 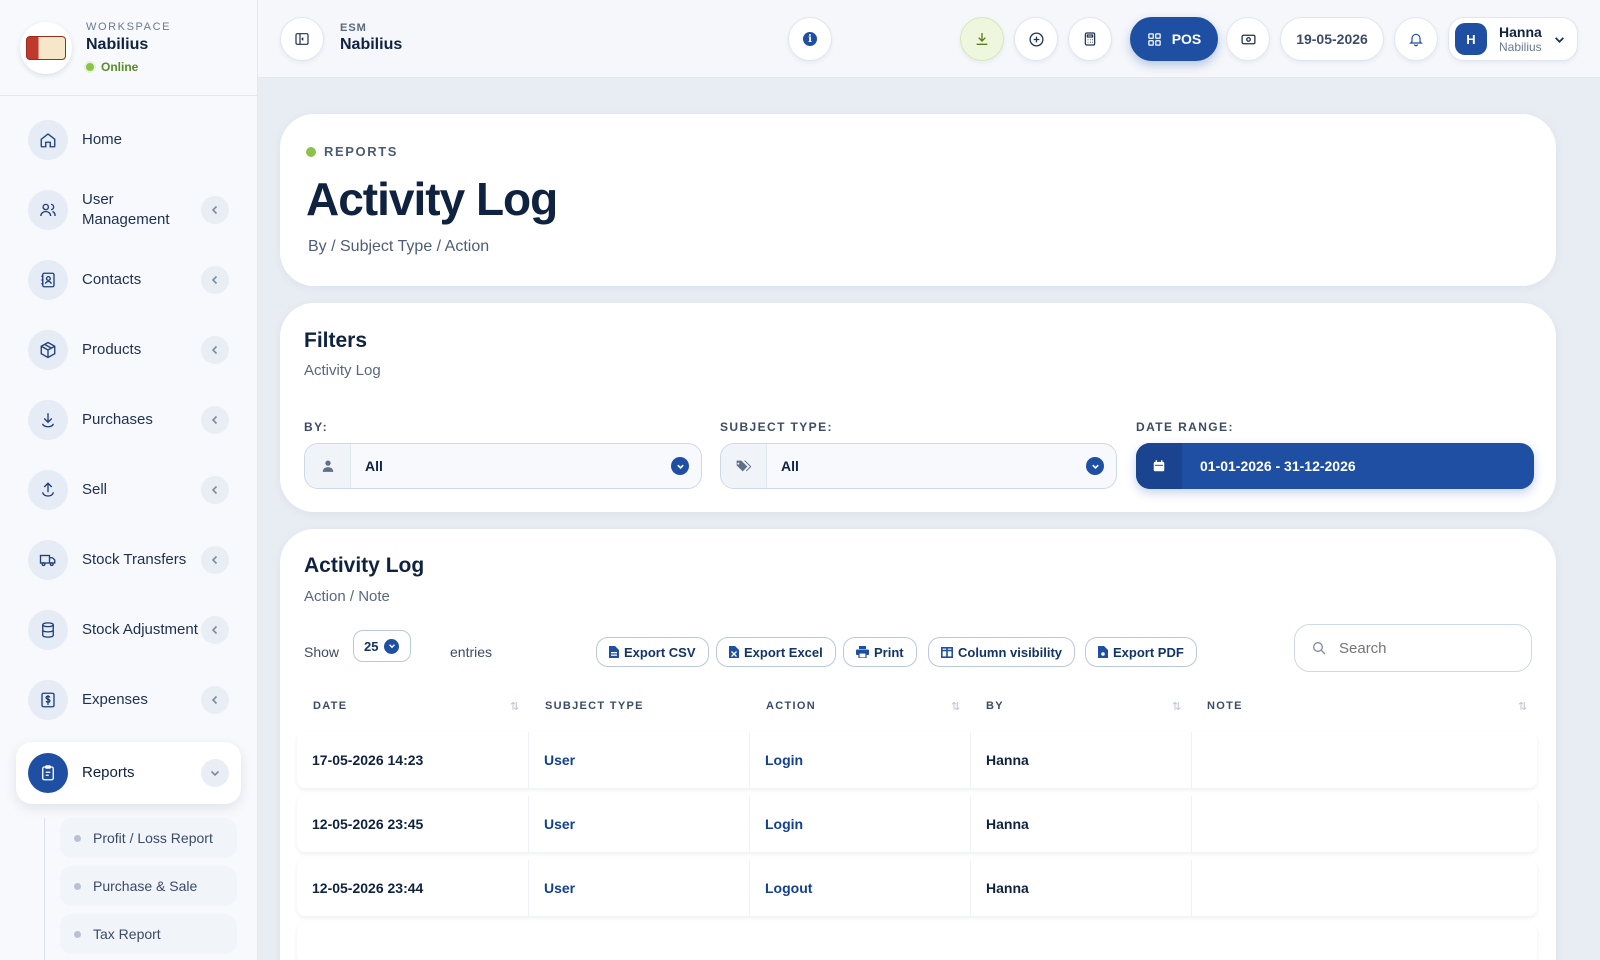 What do you see at coordinates (48, 350) in the screenshot?
I see `box-icon` at bounding box center [48, 350].